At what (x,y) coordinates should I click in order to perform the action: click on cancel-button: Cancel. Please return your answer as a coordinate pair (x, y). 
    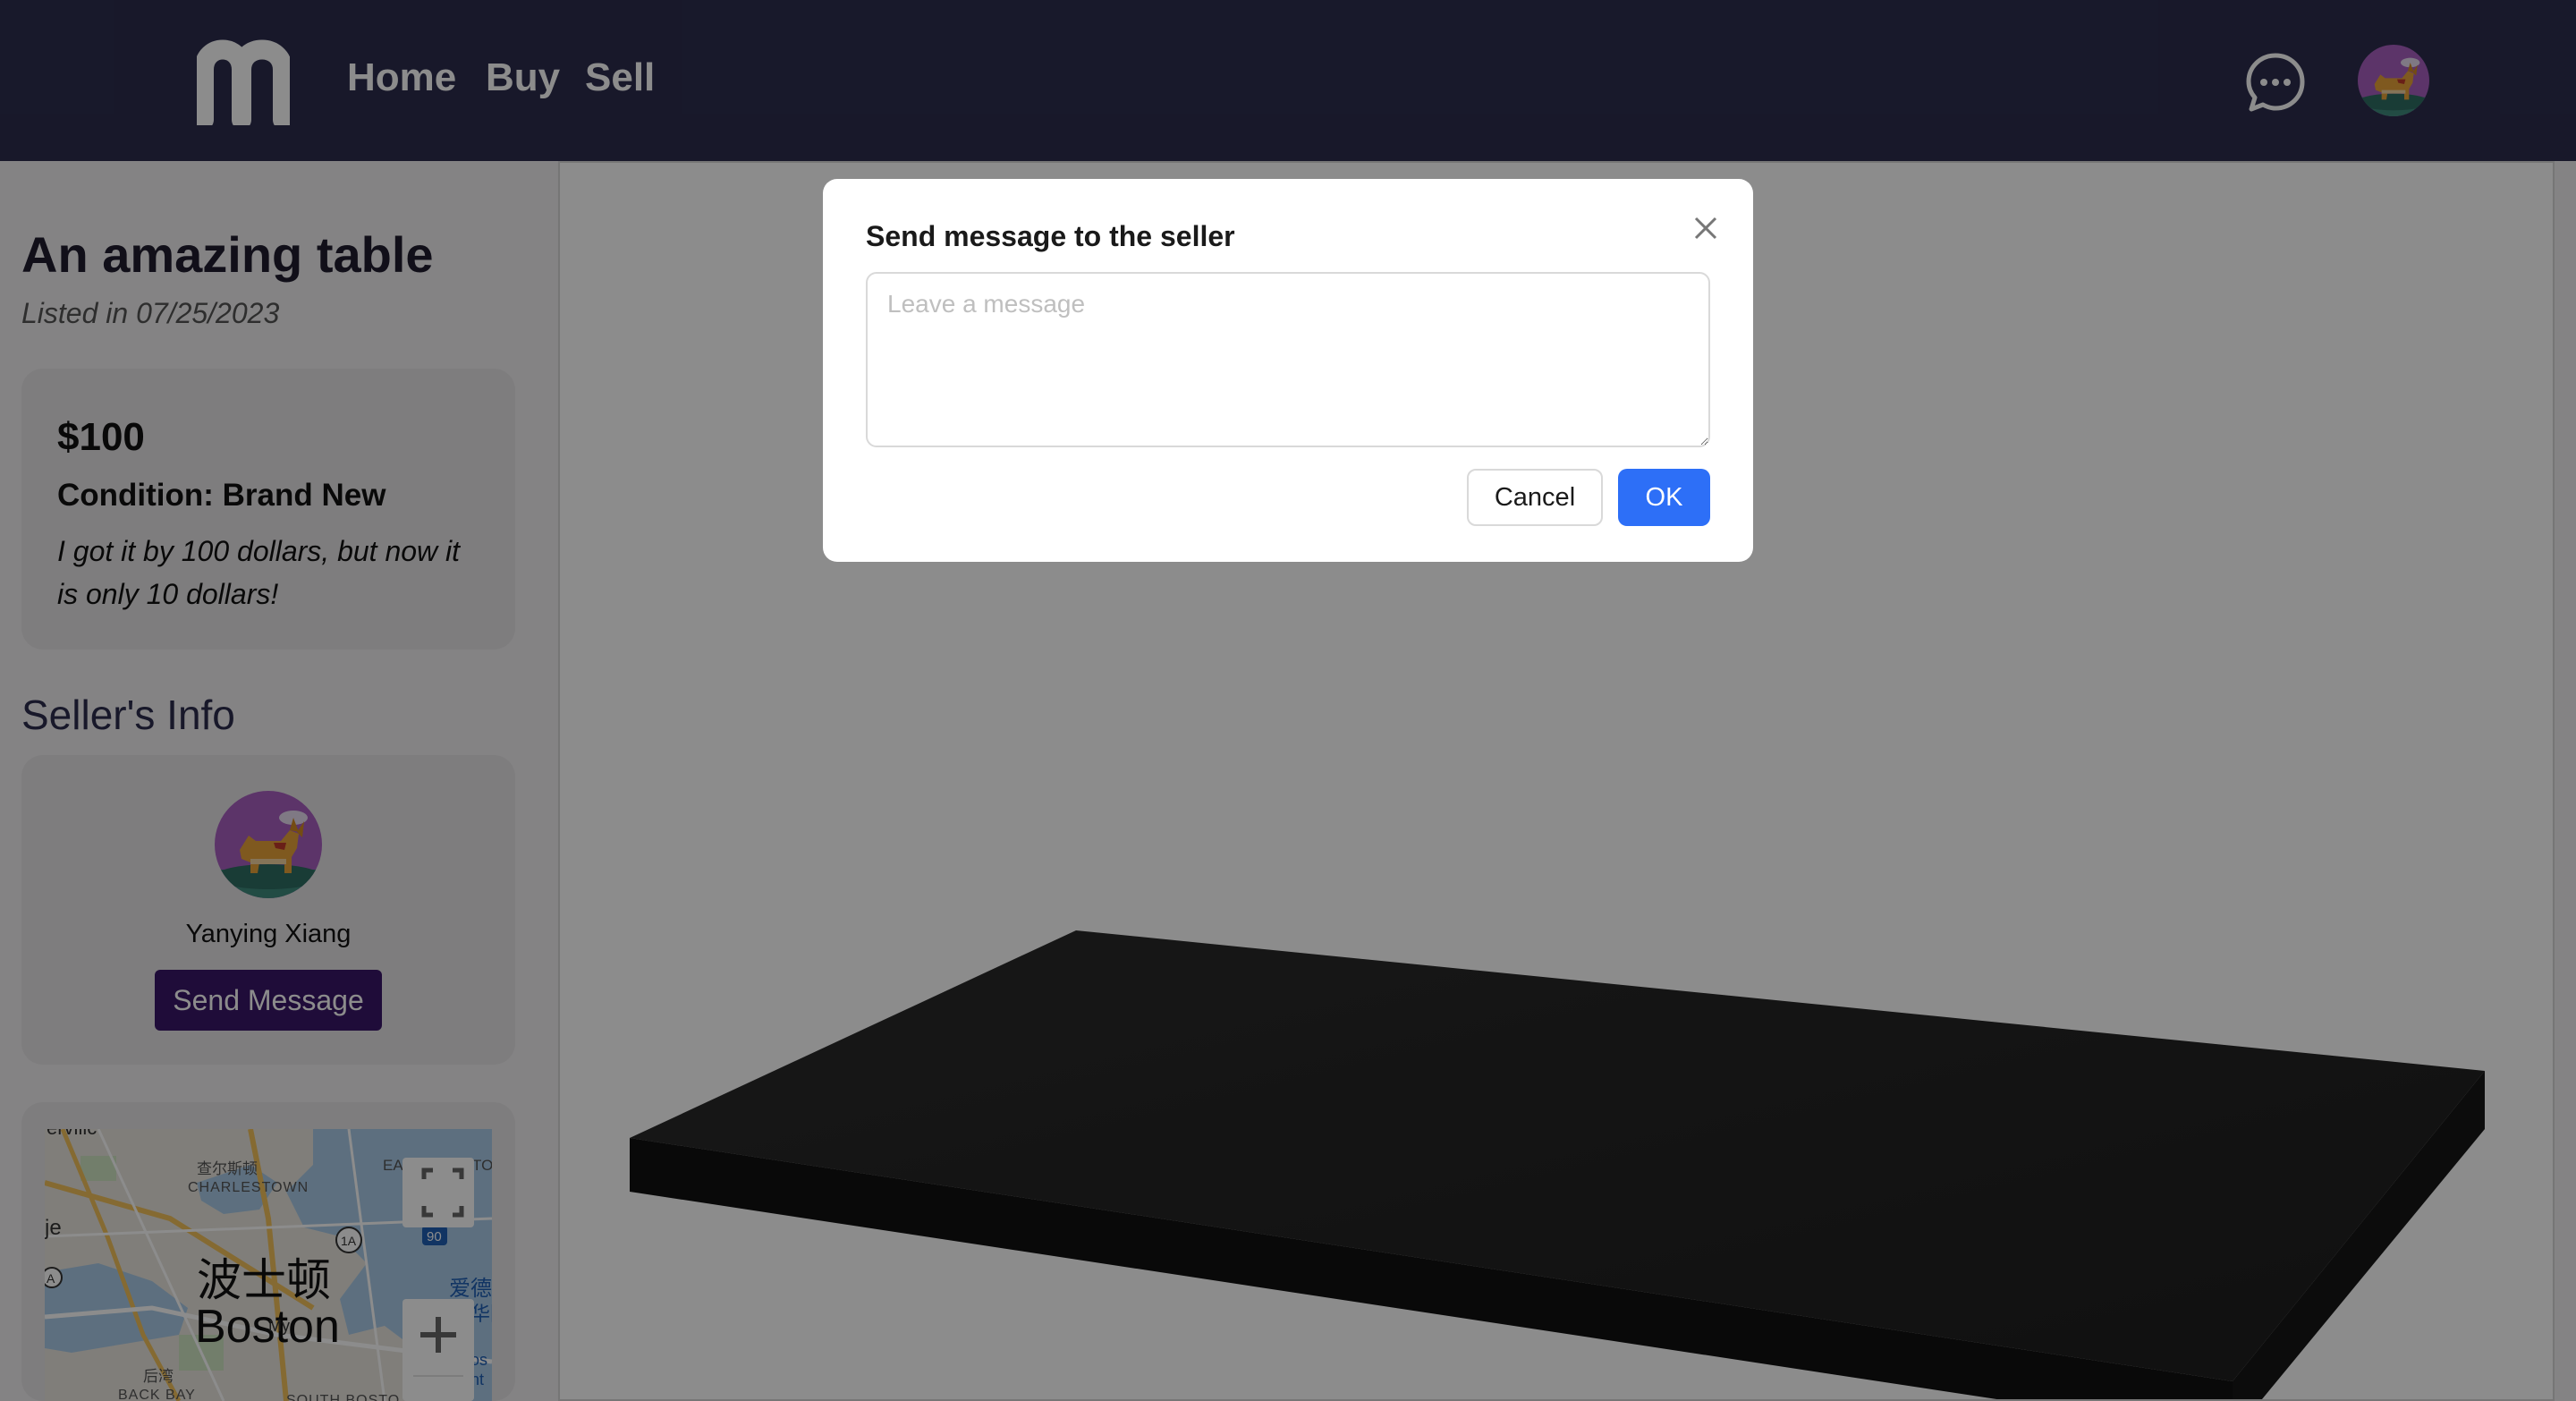
    Looking at the image, I should click on (1535, 497).